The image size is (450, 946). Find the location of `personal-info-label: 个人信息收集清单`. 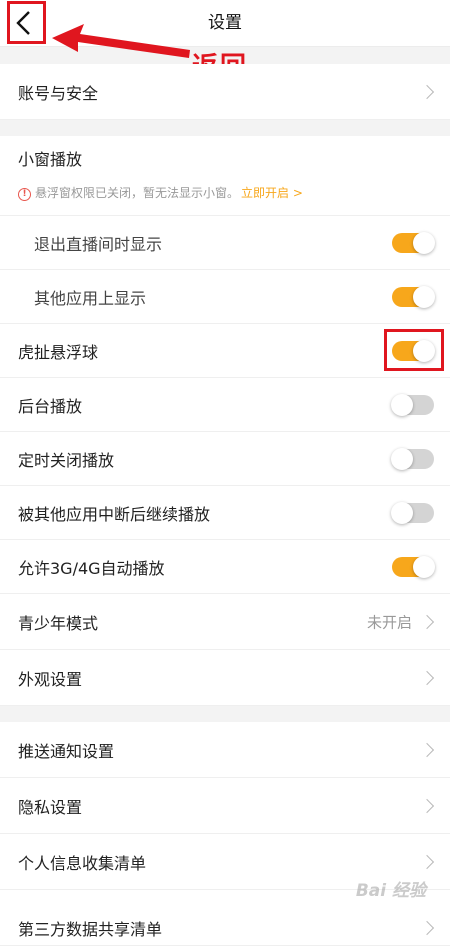

personal-info-label: 个人信息收集清单 is located at coordinates (82, 863).